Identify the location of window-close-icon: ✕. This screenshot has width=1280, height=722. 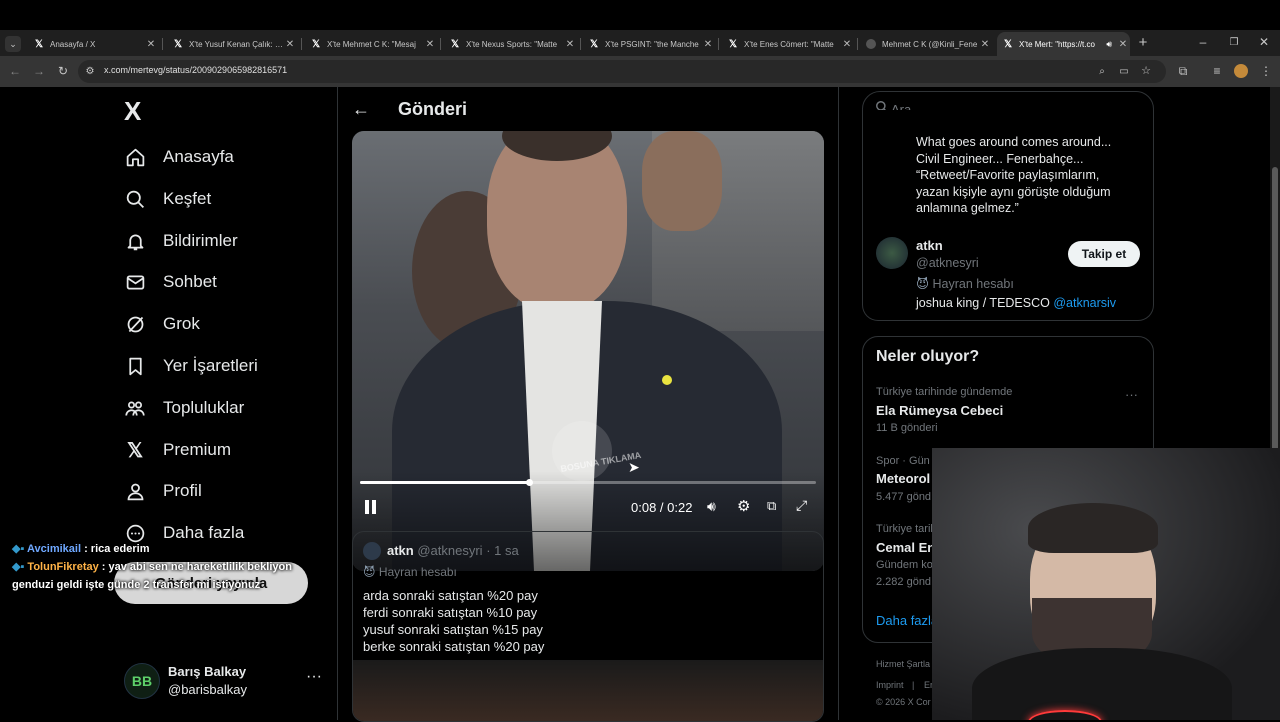
(1264, 42).